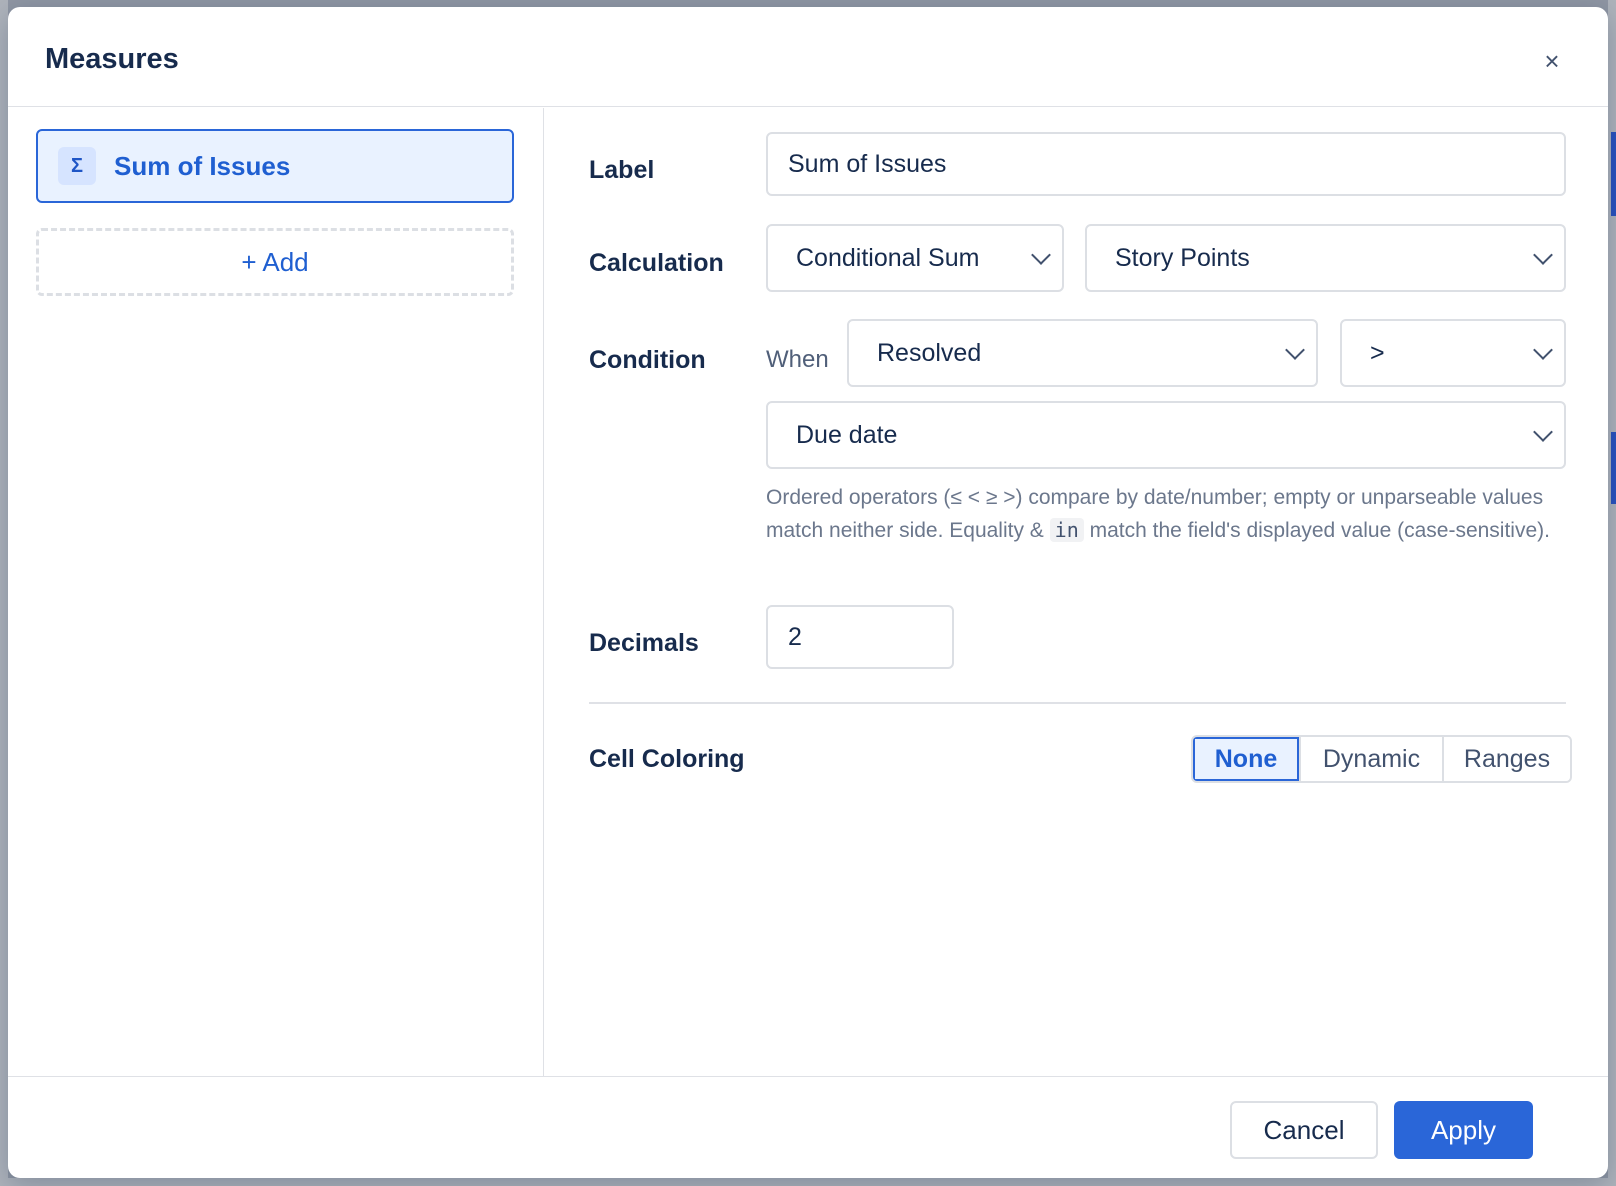 This screenshot has height=1186, width=1616. What do you see at coordinates (112, 59) in the screenshot?
I see `dialog-title: Measures` at bounding box center [112, 59].